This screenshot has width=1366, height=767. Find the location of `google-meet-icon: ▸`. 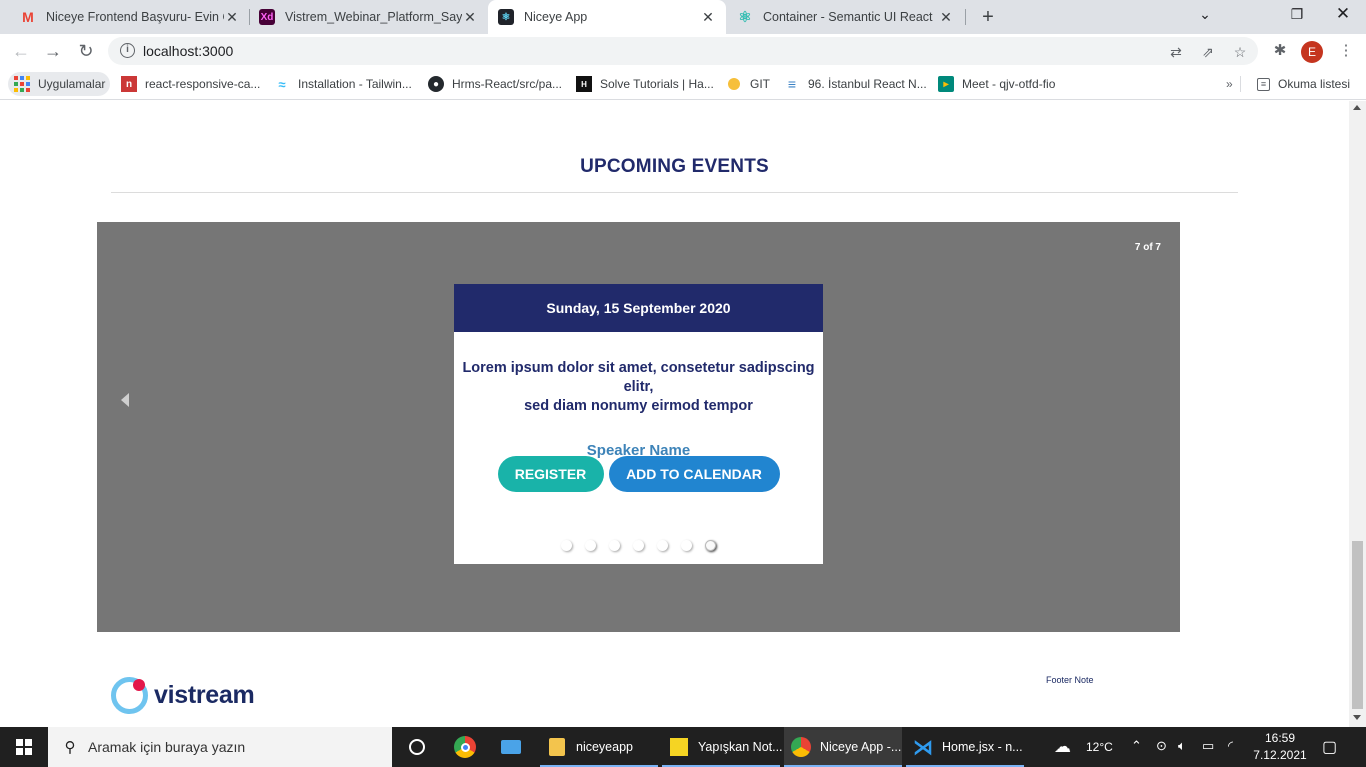

google-meet-icon: ▸ is located at coordinates (946, 84).